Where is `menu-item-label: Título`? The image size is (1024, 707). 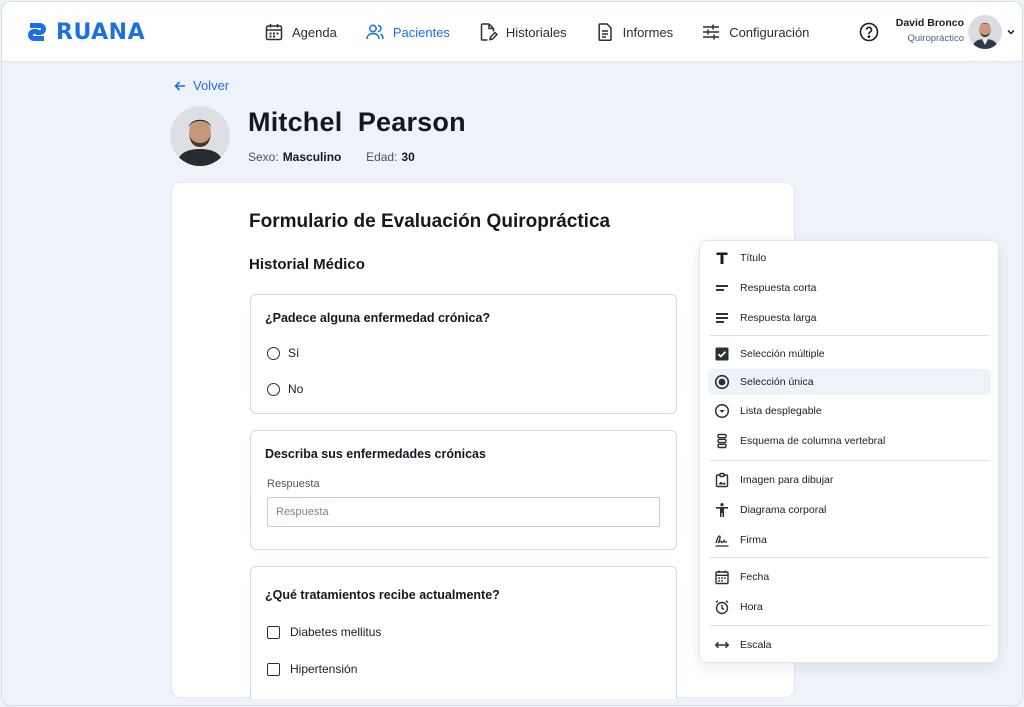 menu-item-label: Título is located at coordinates (753, 258).